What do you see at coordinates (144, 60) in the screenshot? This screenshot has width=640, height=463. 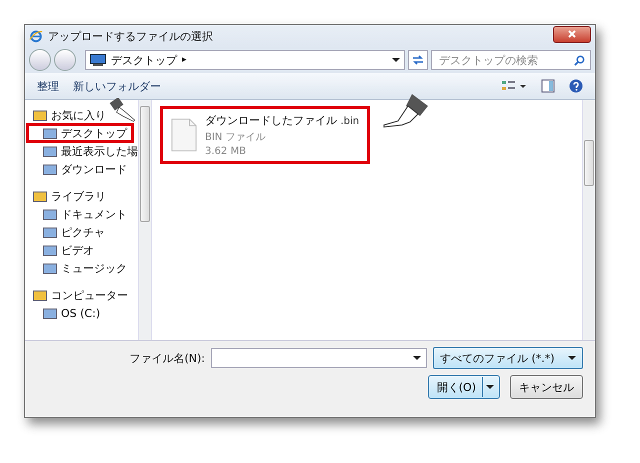 I see `address-text: デスクトップ` at bounding box center [144, 60].